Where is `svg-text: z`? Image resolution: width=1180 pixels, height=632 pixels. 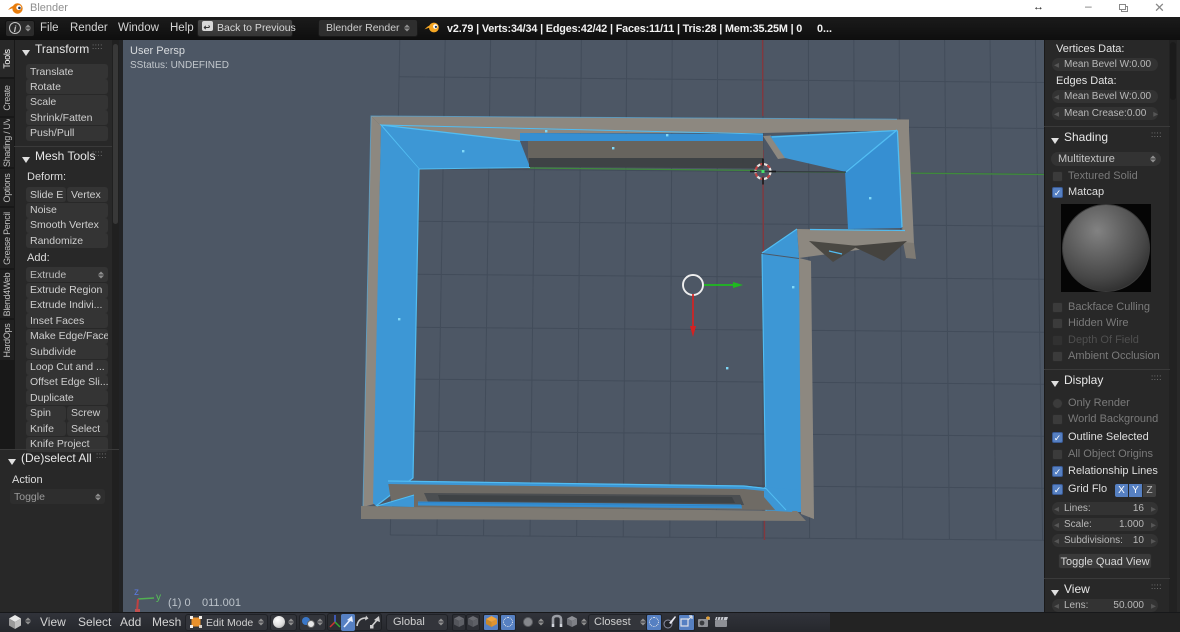
svg-text: z is located at coordinates (136, 592).